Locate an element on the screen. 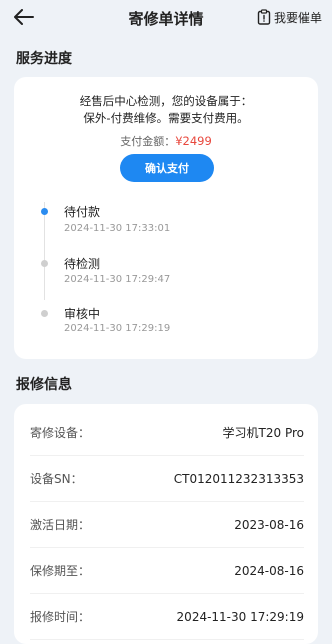 This screenshot has width=332, height=644. timeline-step-time: 2024-11-30 17:29:19 is located at coordinates (117, 328).